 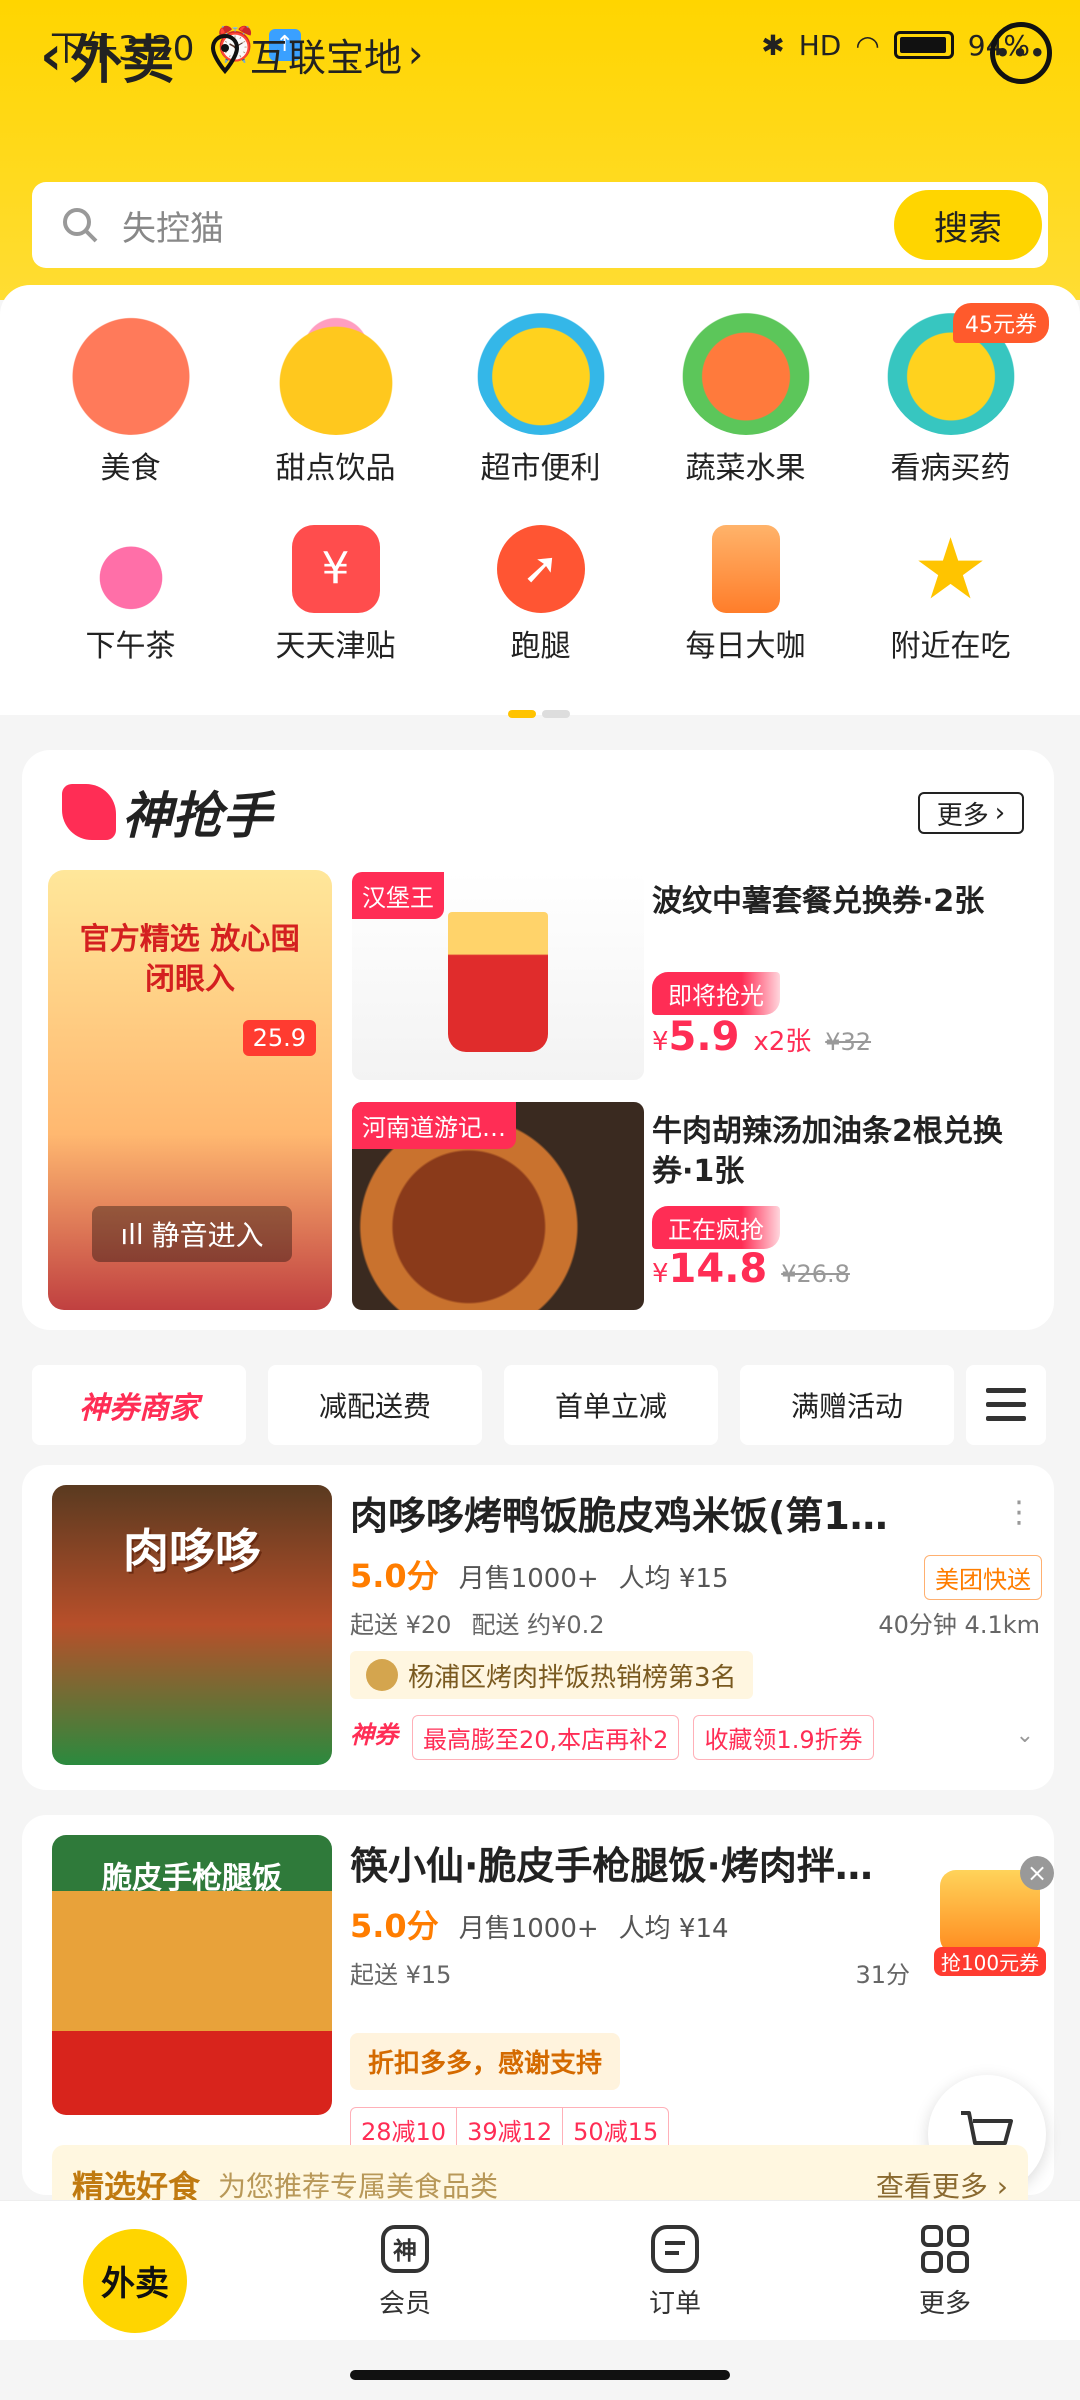 What do you see at coordinates (962, 815) in the screenshot?
I see `more-label: 更多` at bounding box center [962, 815].